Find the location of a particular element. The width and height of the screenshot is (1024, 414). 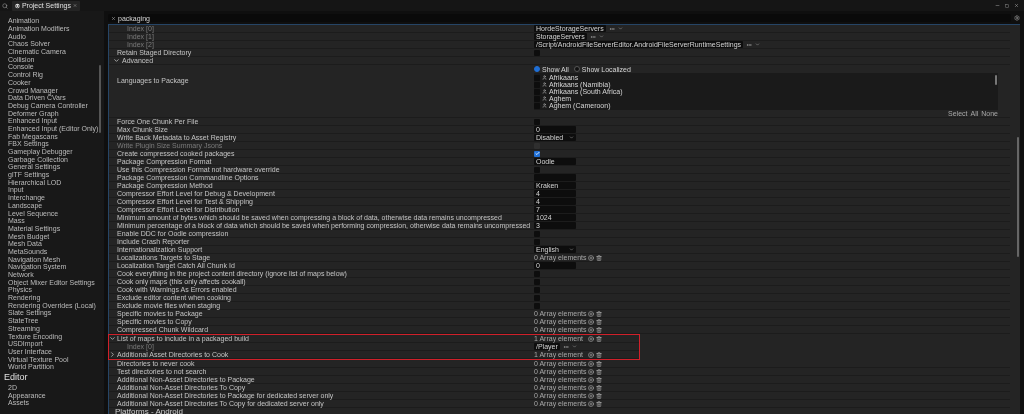

search-icon is located at coordinates (5, 5).